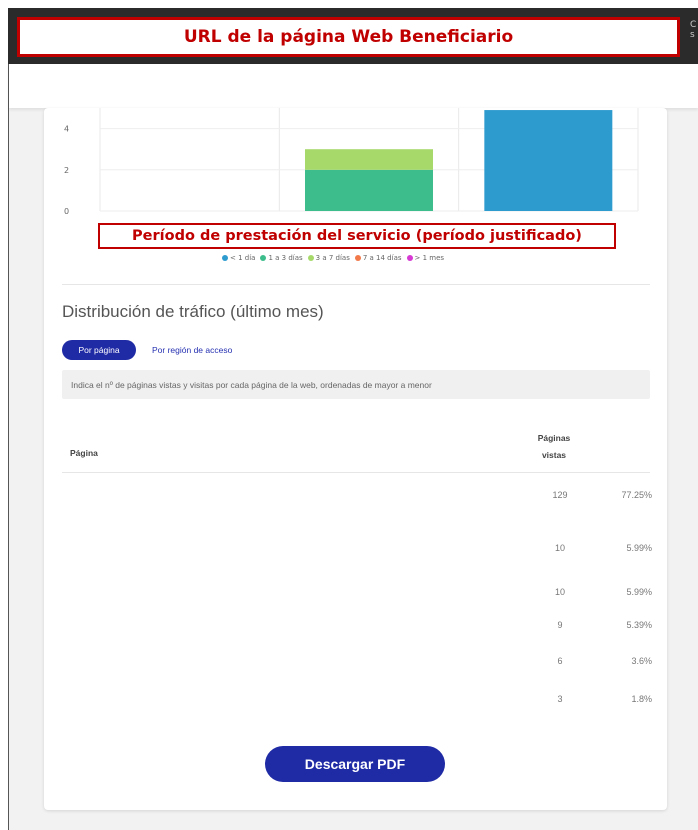 Image resolution: width=698 pixels, height=830 pixels. Describe the element at coordinates (192, 350) in the screenshot. I see `tab-by-region: Por región de acceso` at that location.